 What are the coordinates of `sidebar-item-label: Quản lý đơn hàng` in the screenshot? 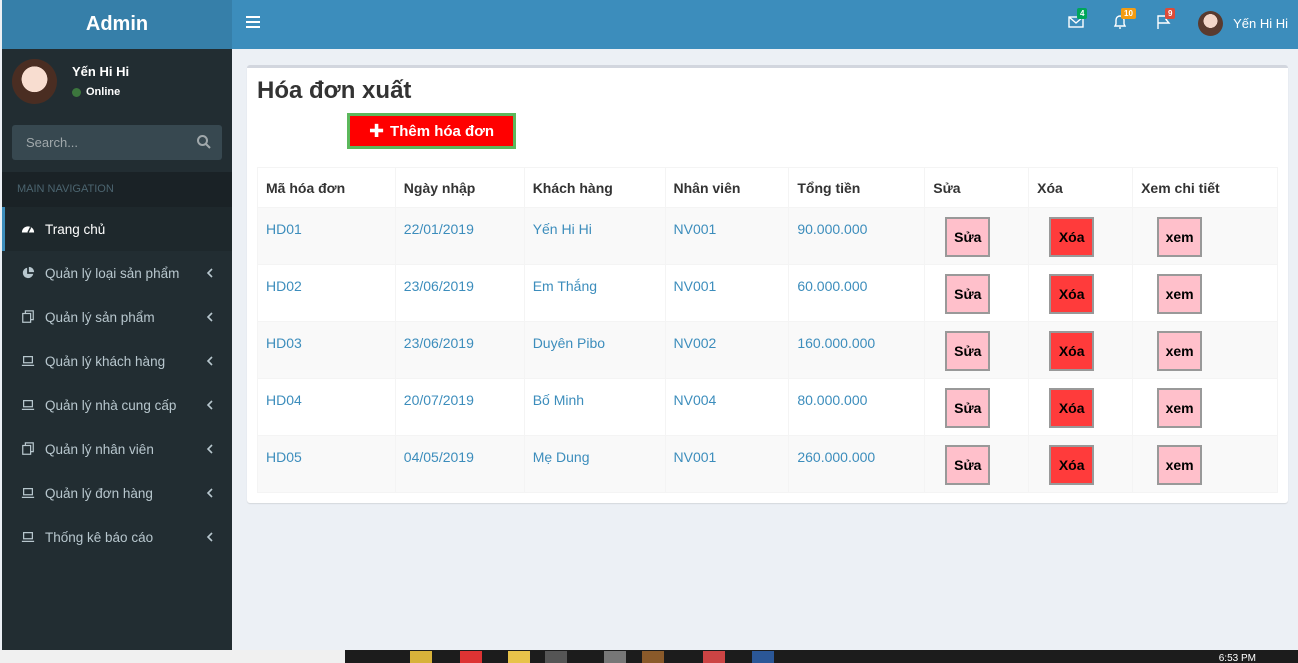 It's located at (99, 493).